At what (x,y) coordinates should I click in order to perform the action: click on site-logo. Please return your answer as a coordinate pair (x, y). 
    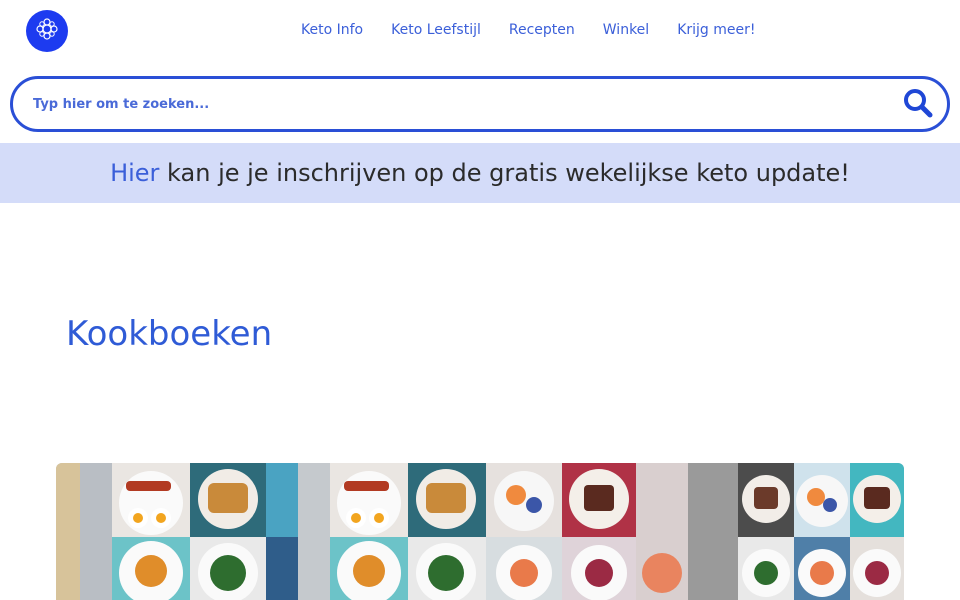
    Looking at the image, I should click on (47, 31).